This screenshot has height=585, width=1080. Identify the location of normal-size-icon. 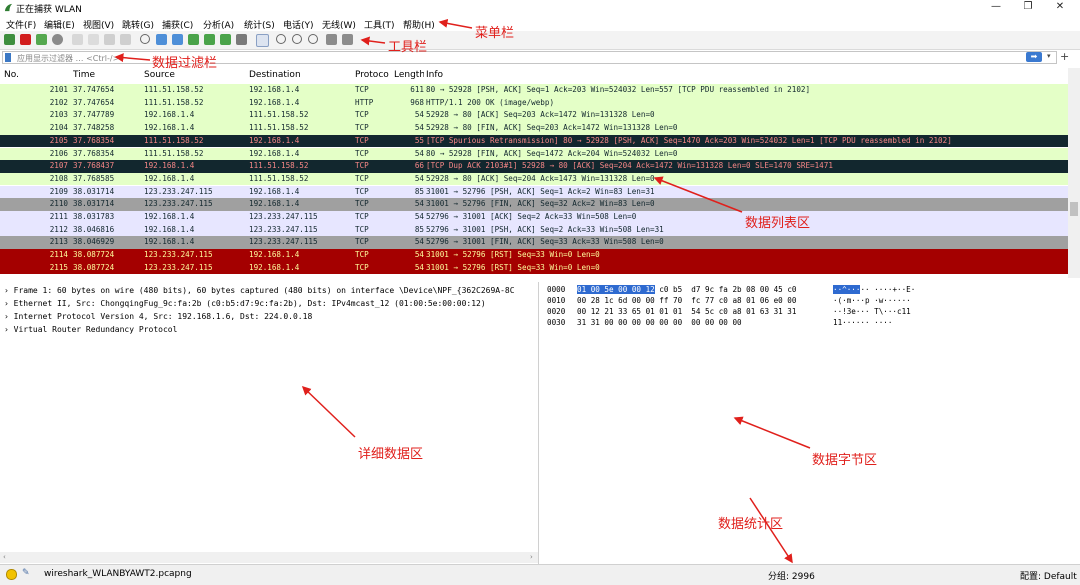
(313, 39).